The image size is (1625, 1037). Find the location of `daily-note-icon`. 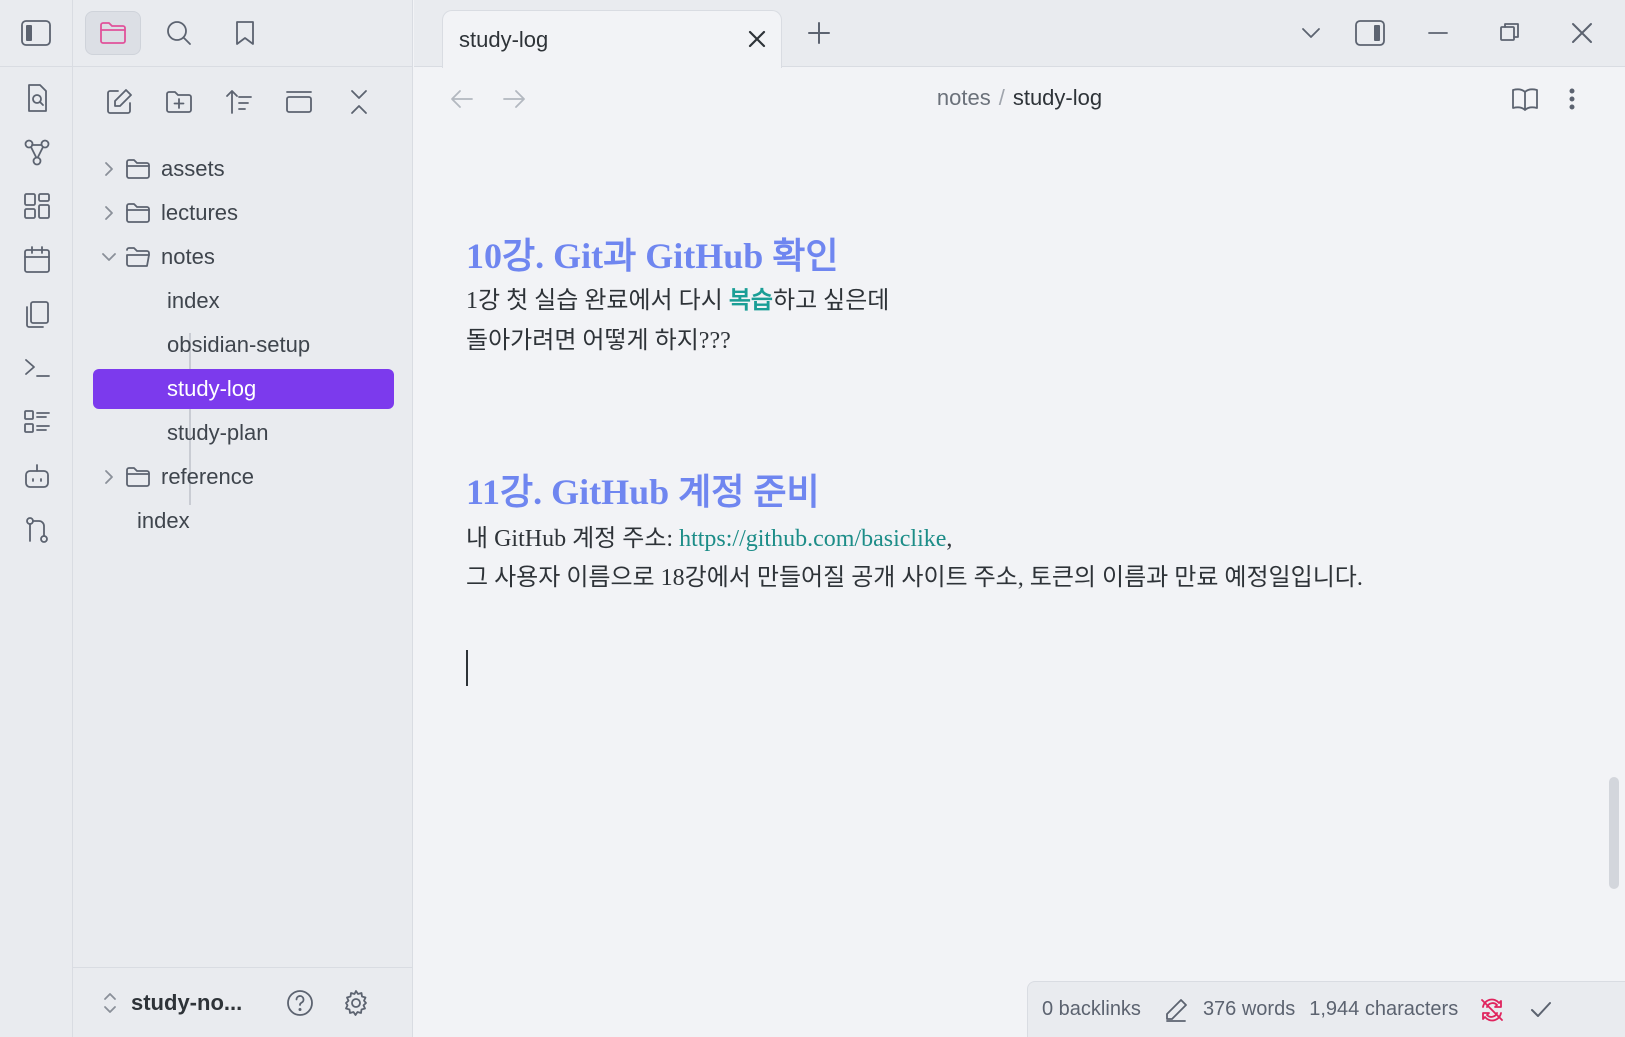

daily-note-icon is located at coordinates (36, 259).